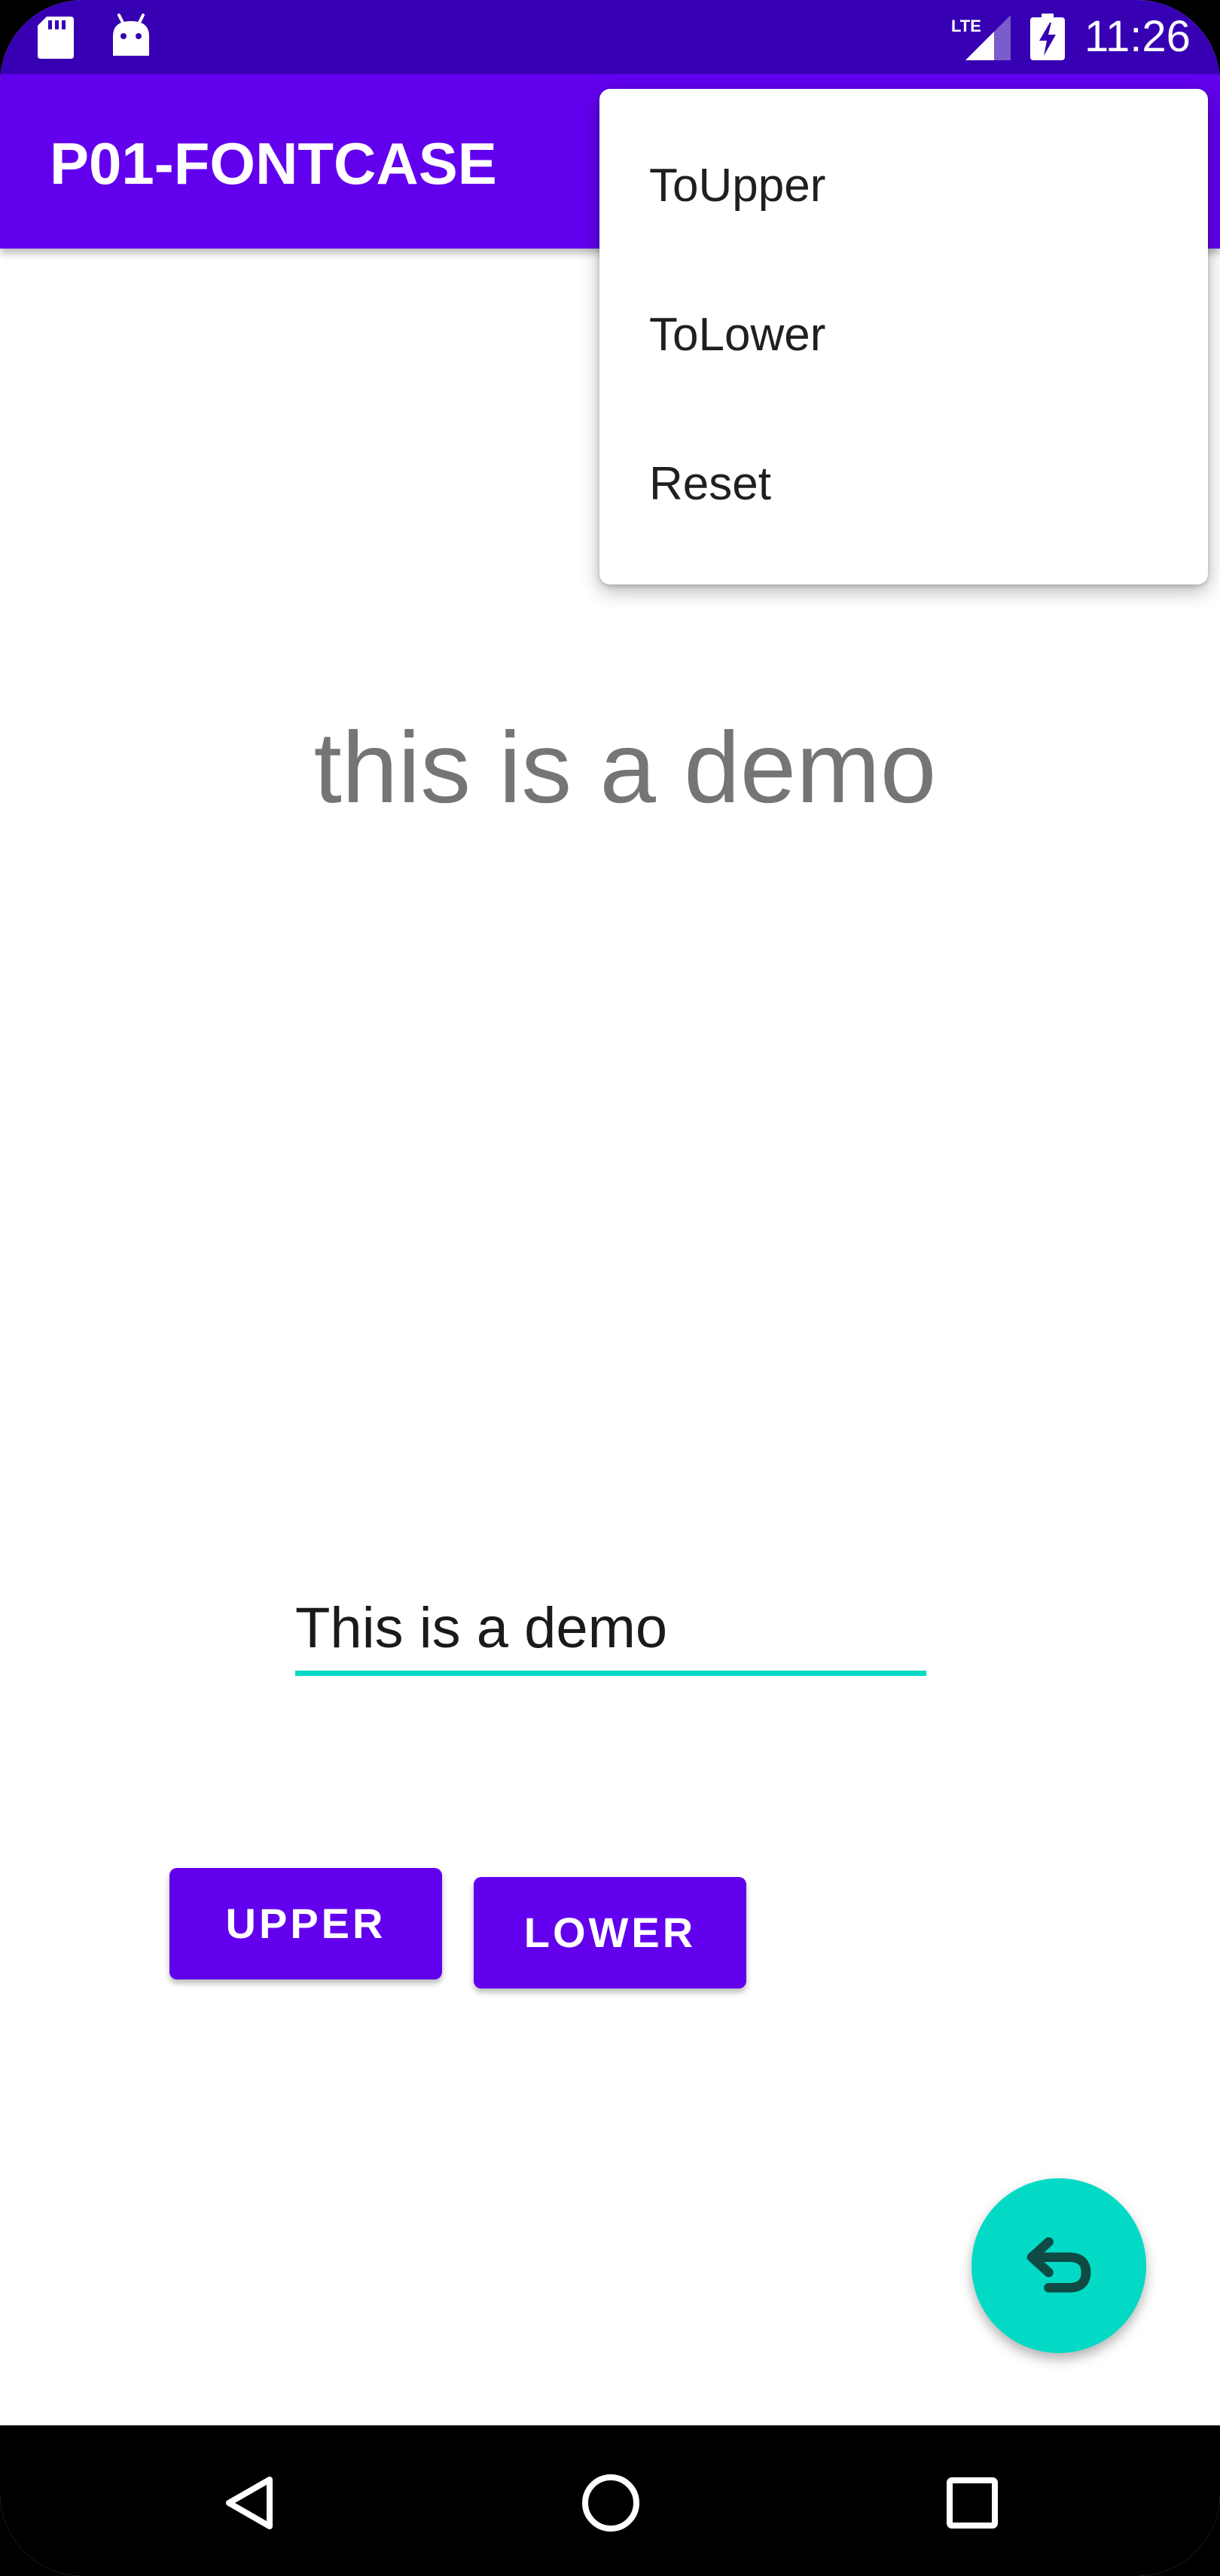 The image size is (1220, 2576). I want to click on sd-card-icon, so click(56, 38).